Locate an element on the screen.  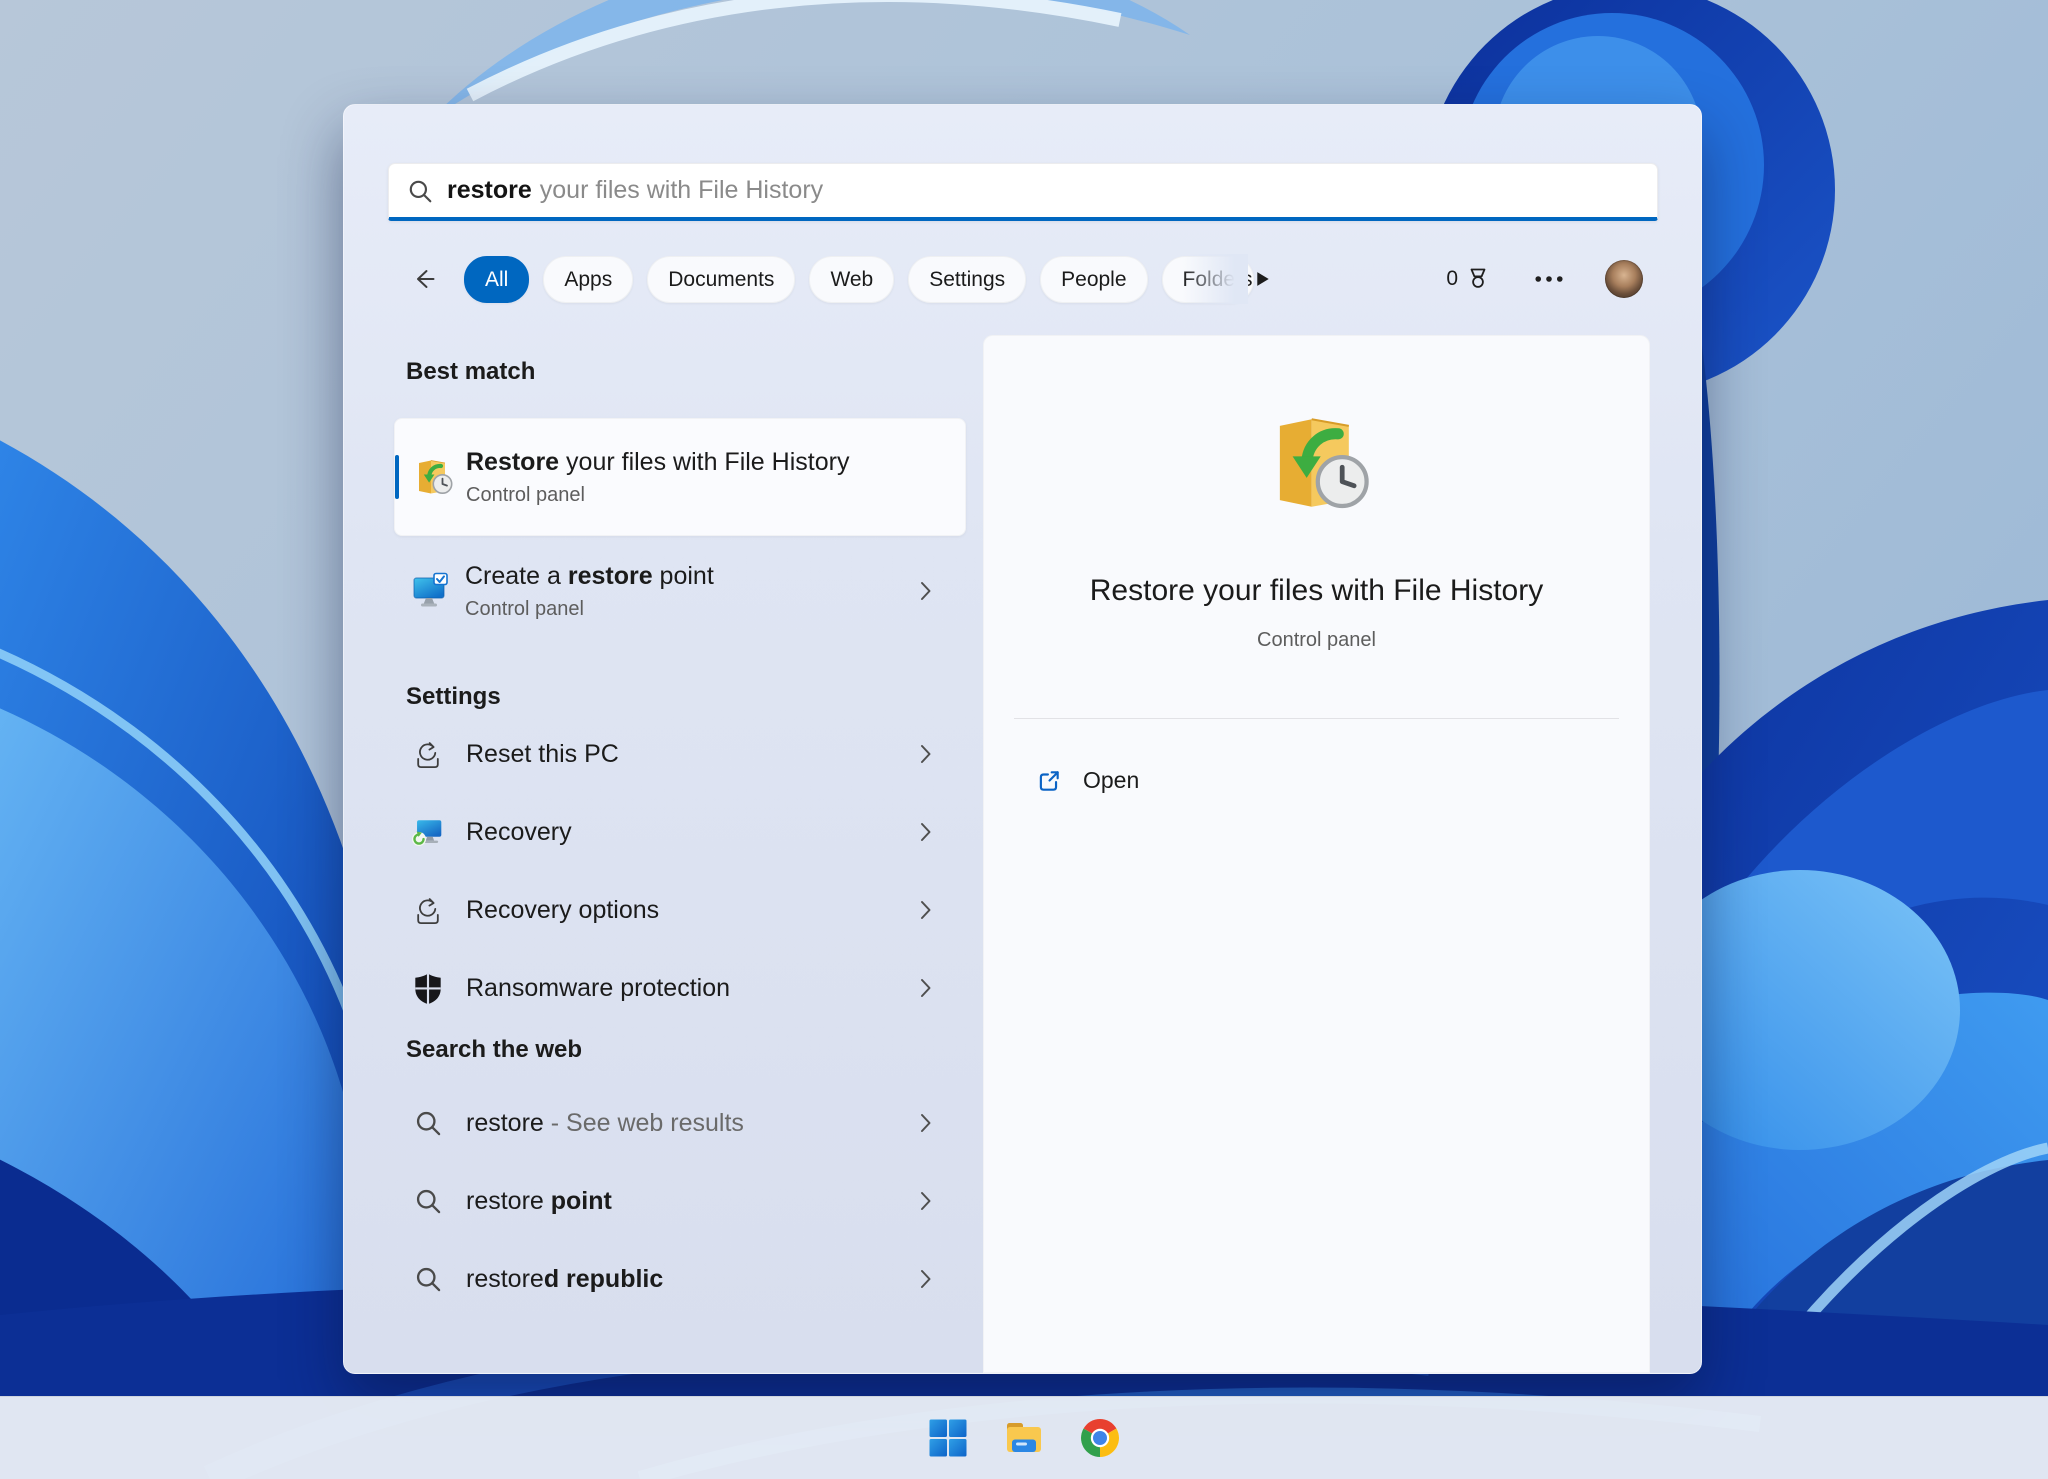
file-explorer-button is located at coordinates (1024, 1438).